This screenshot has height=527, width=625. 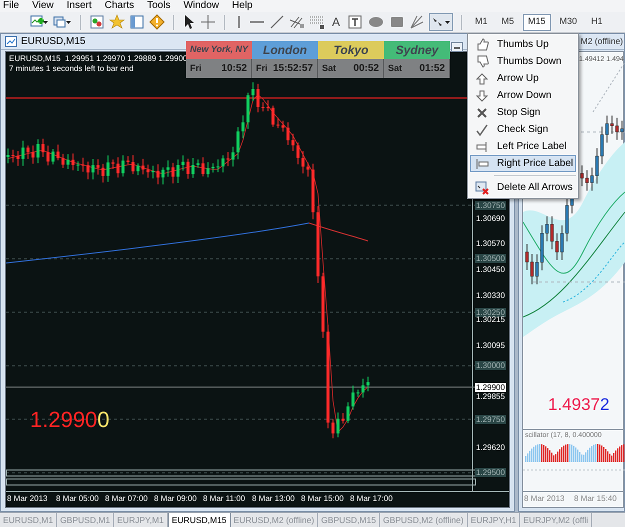 What do you see at coordinates (490, 365) in the screenshot?
I see `price-label: 1.30000` at bounding box center [490, 365].